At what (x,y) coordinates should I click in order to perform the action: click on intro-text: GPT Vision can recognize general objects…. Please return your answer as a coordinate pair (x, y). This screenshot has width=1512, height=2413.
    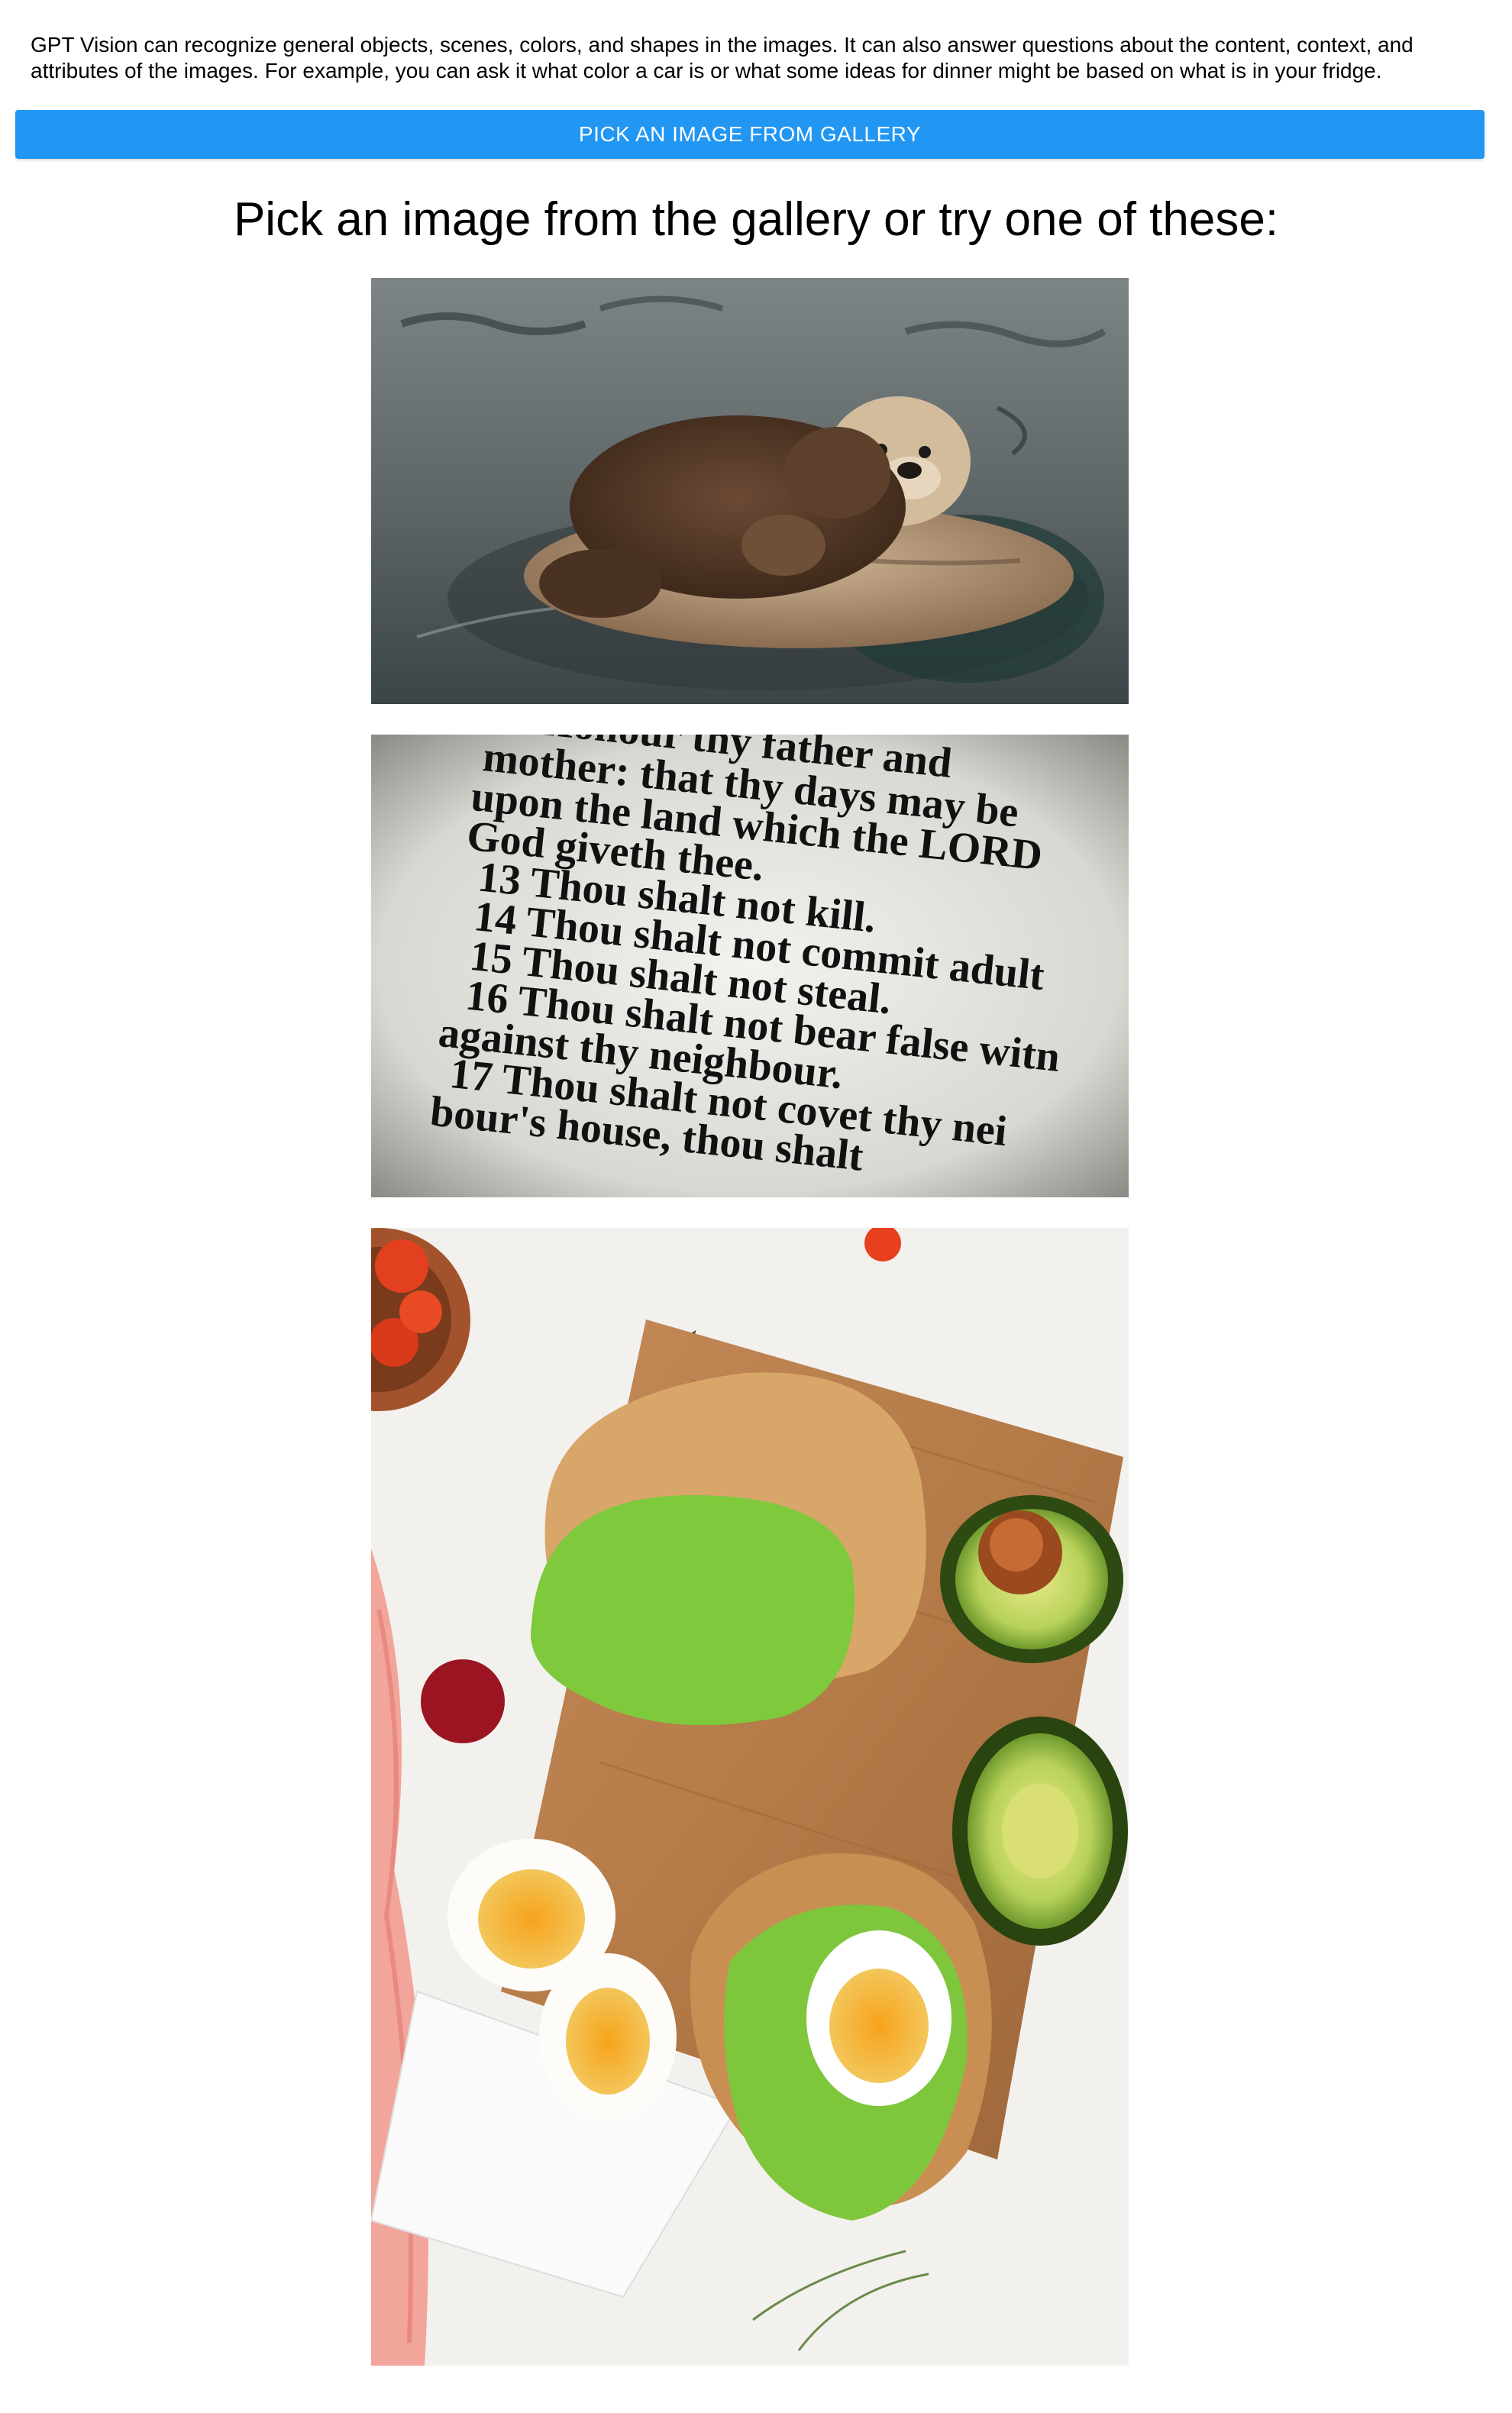
    Looking at the image, I should click on (722, 58).